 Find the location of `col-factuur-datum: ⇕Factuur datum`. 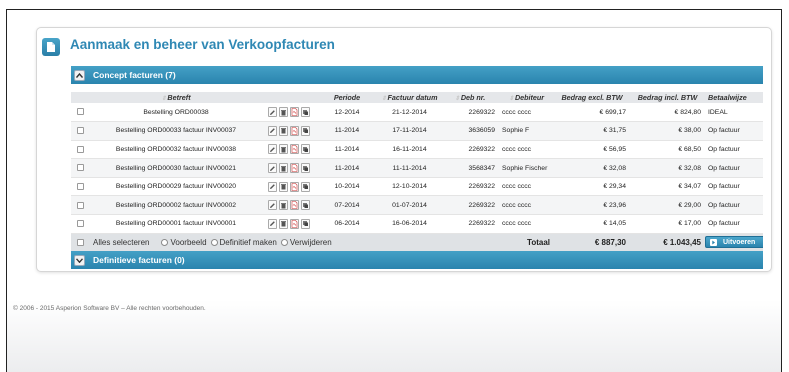

col-factuur-datum: ⇕Factuur datum is located at coordinates (409, 97).